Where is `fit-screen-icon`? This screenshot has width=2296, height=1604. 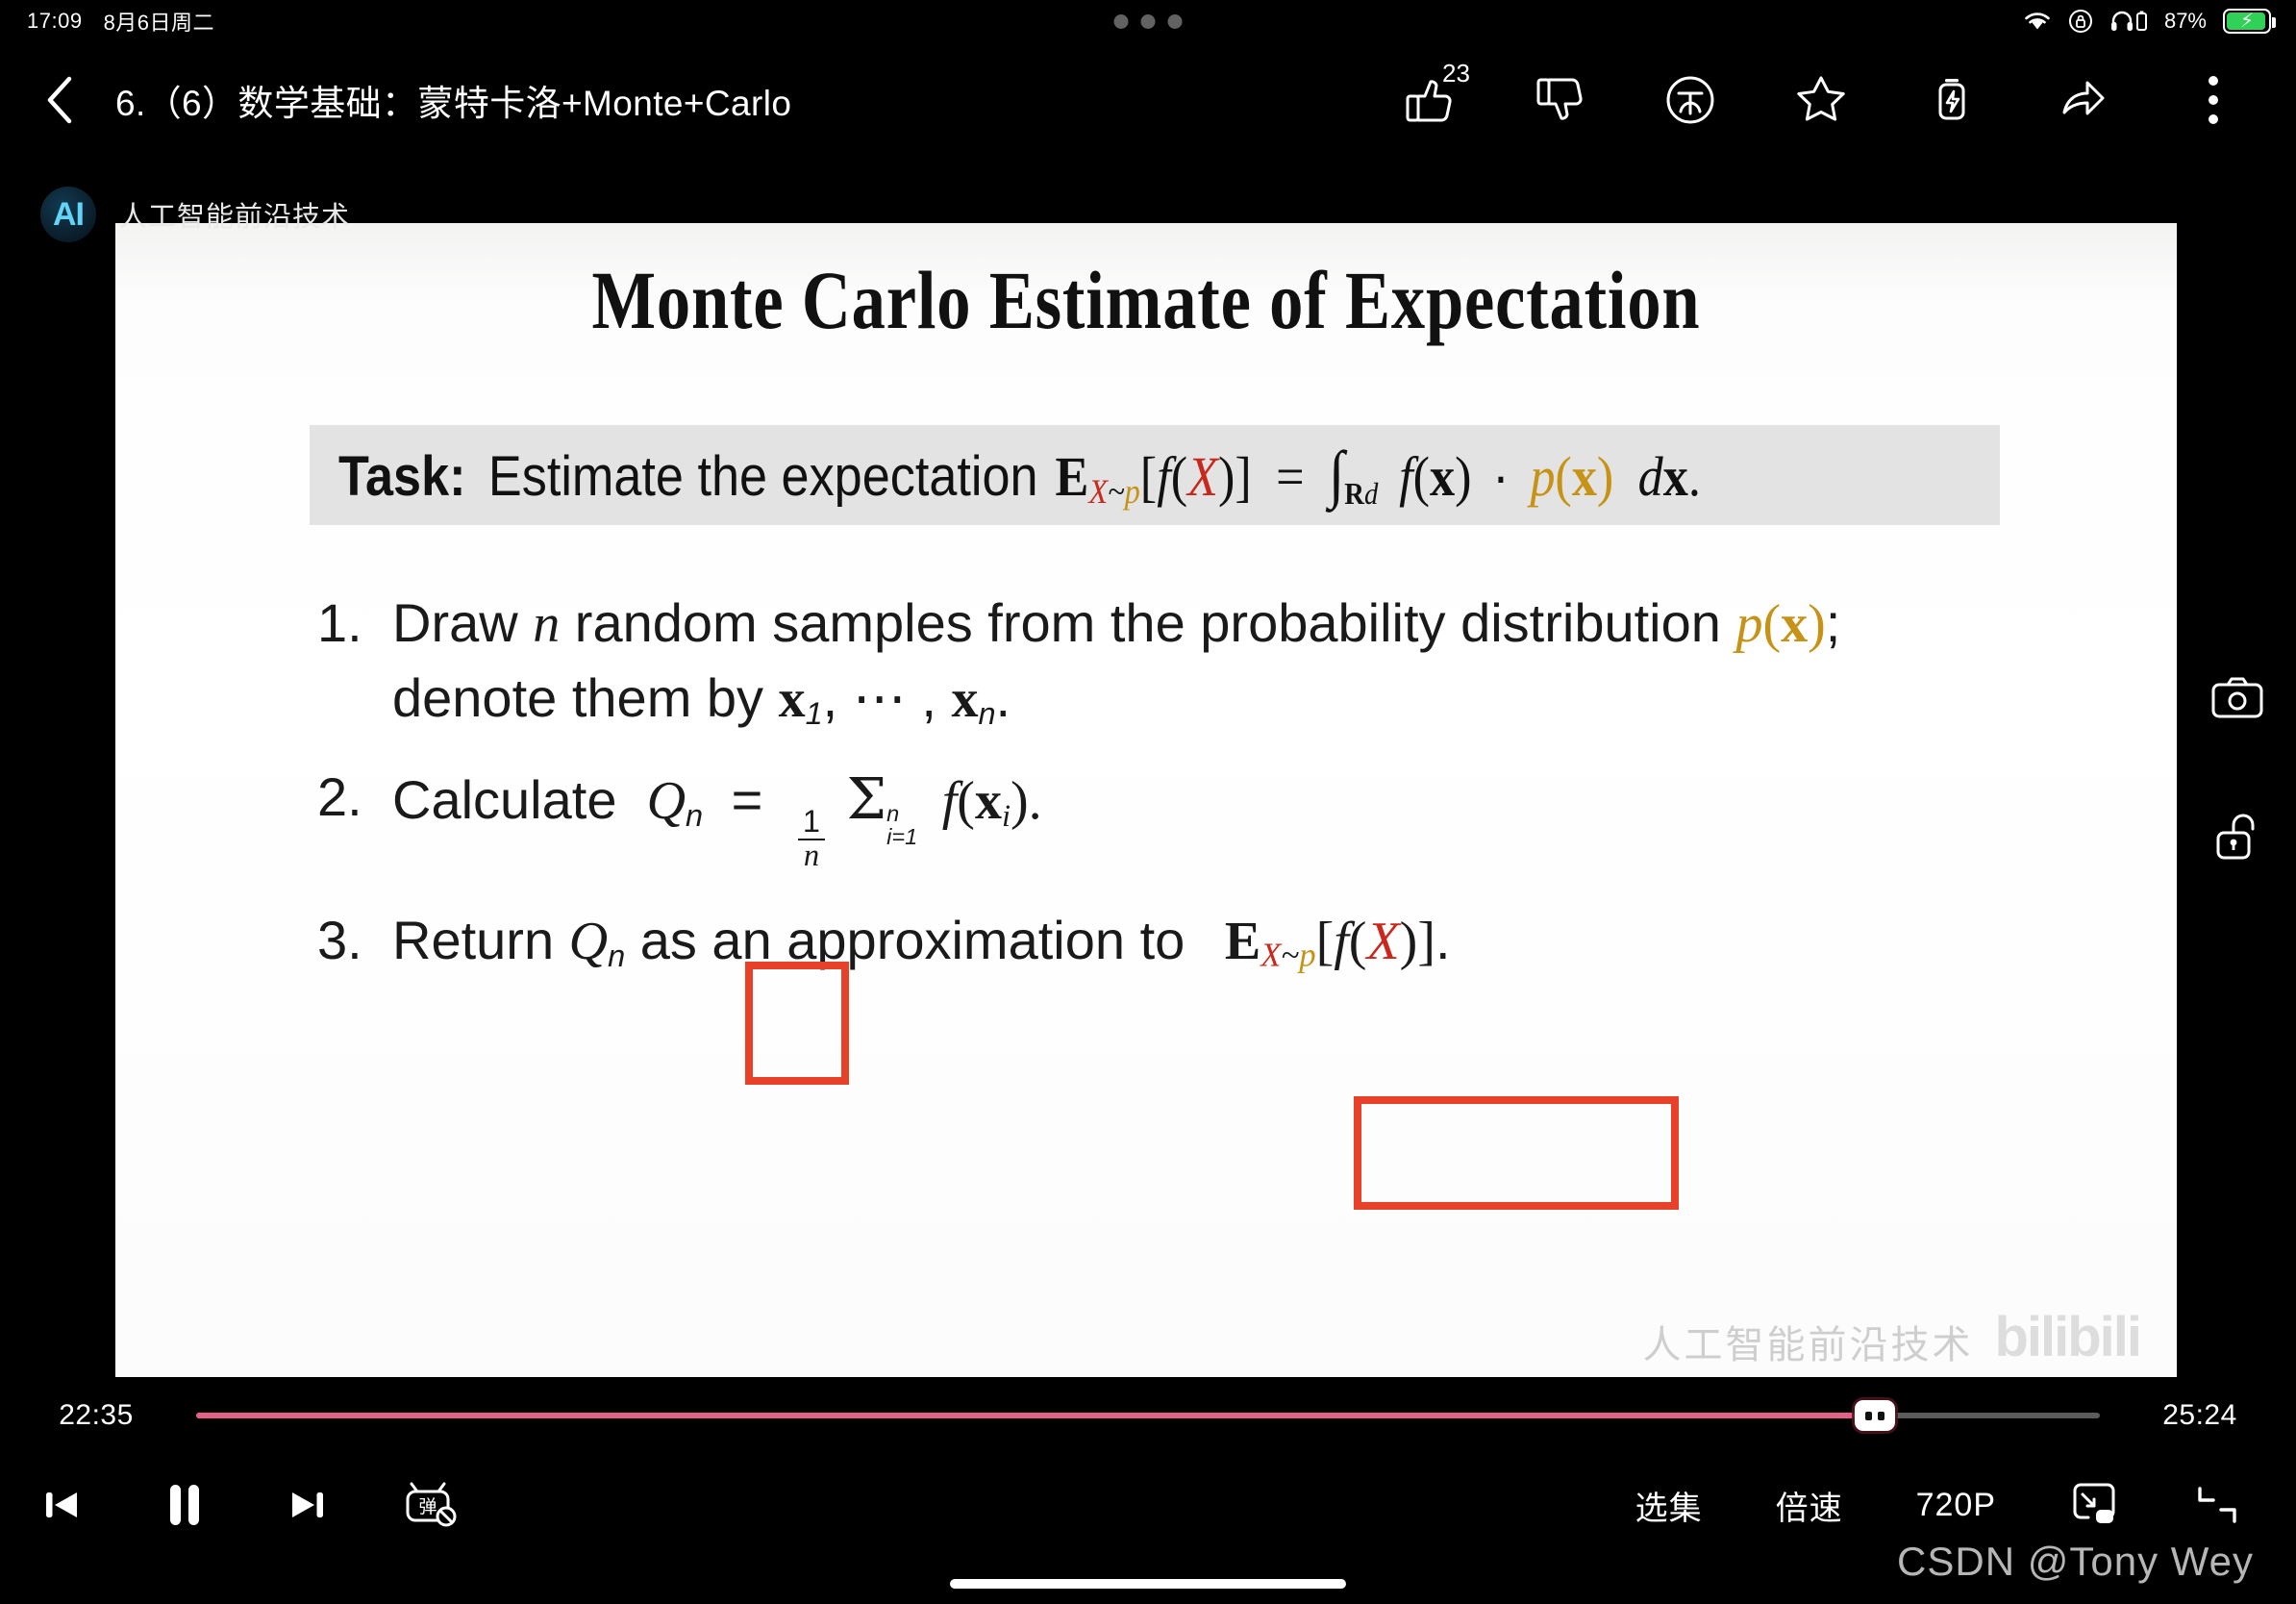 fit-screen-icon is located at coordinates (2217, 1505).